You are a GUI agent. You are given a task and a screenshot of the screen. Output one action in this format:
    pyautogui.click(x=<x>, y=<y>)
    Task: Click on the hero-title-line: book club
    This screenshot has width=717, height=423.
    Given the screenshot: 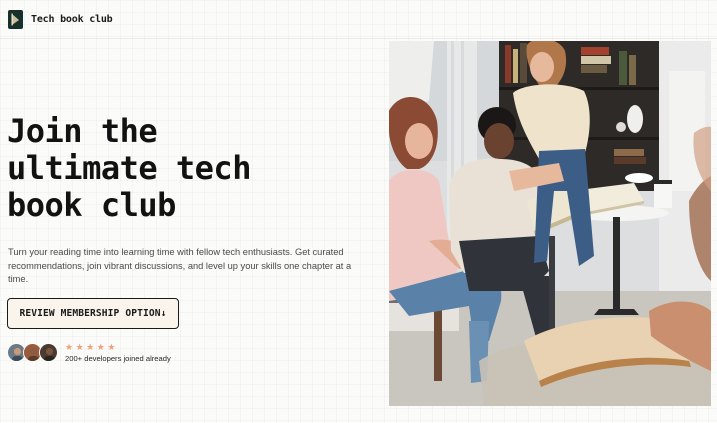 What is the action you would take?
    pyautogui.click(x=91, y=205)
    